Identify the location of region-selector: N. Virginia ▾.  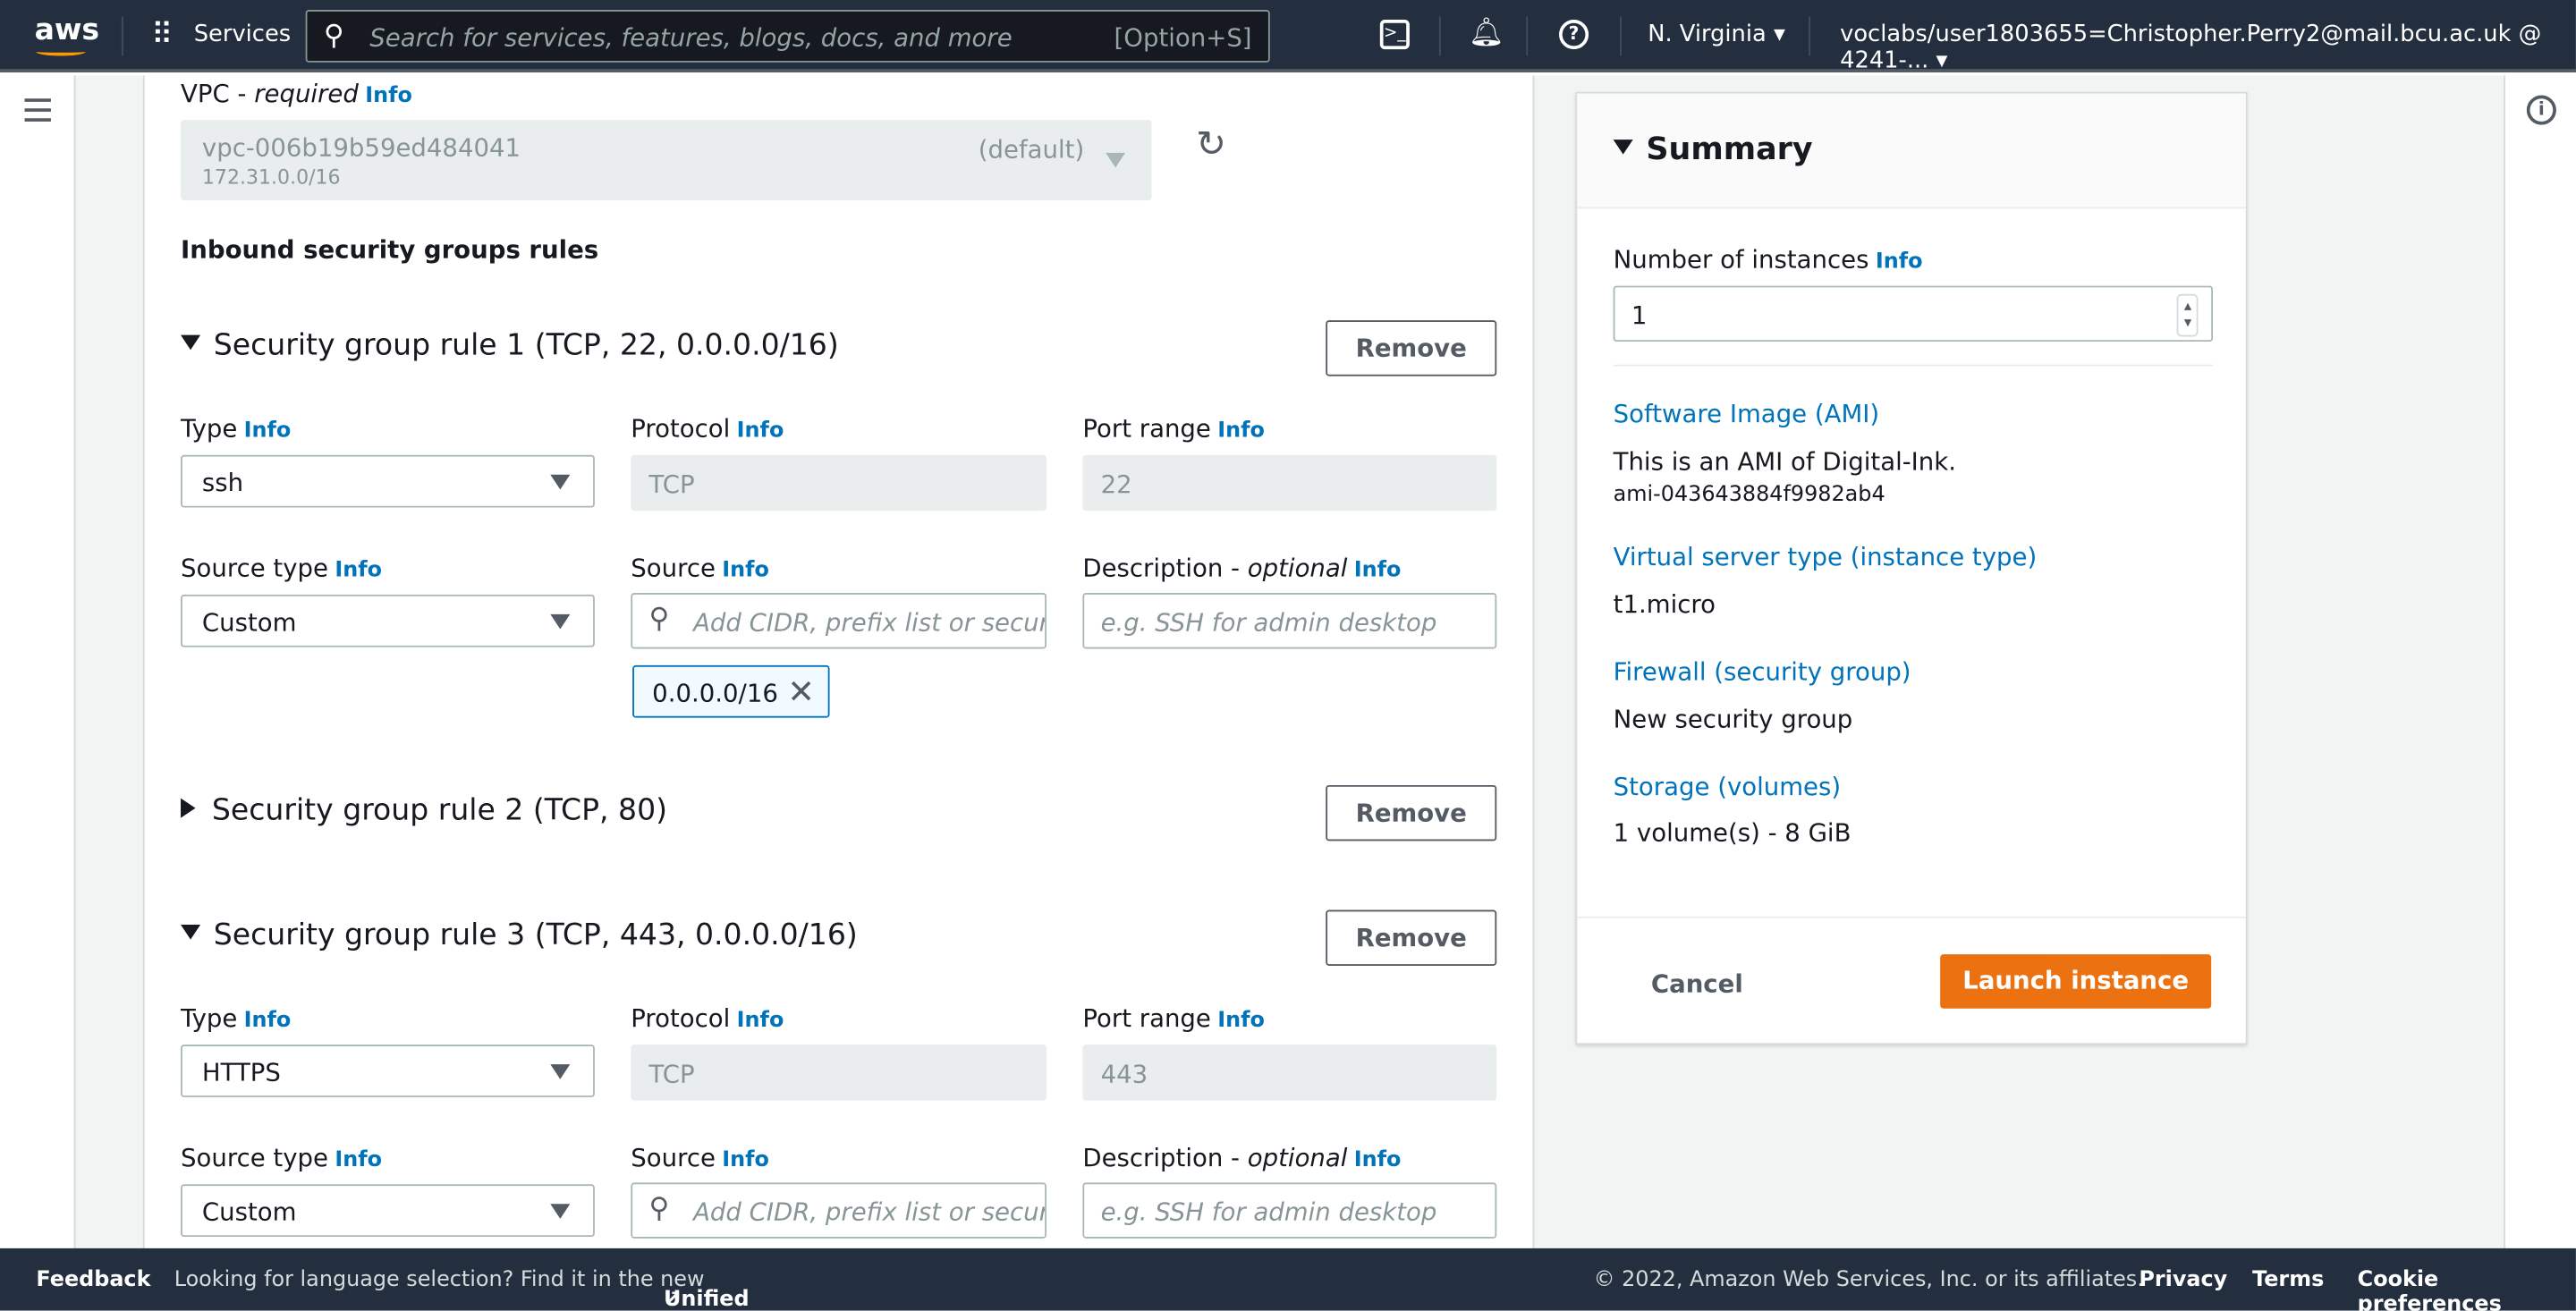
(1716, 34).